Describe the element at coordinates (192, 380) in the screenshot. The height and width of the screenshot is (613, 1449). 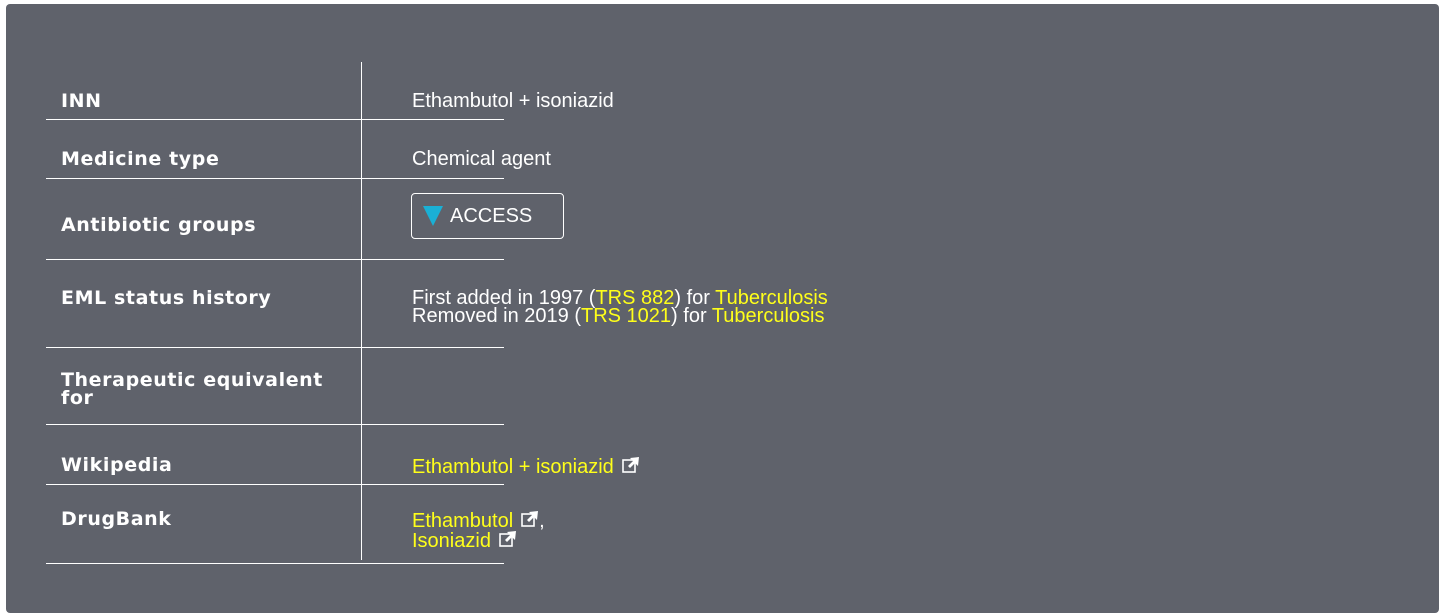
I see `therapeutic-equivalent-label-line1: Therapeutic equivalent` at that location.